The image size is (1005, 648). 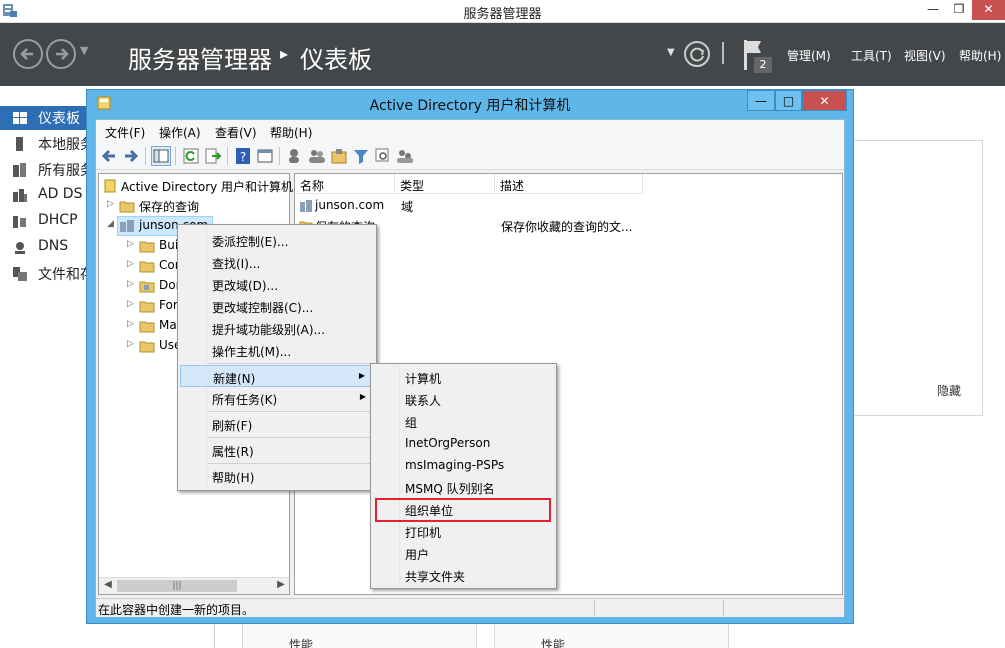 I want to click on folder-icon, so click(x=127, y=207).